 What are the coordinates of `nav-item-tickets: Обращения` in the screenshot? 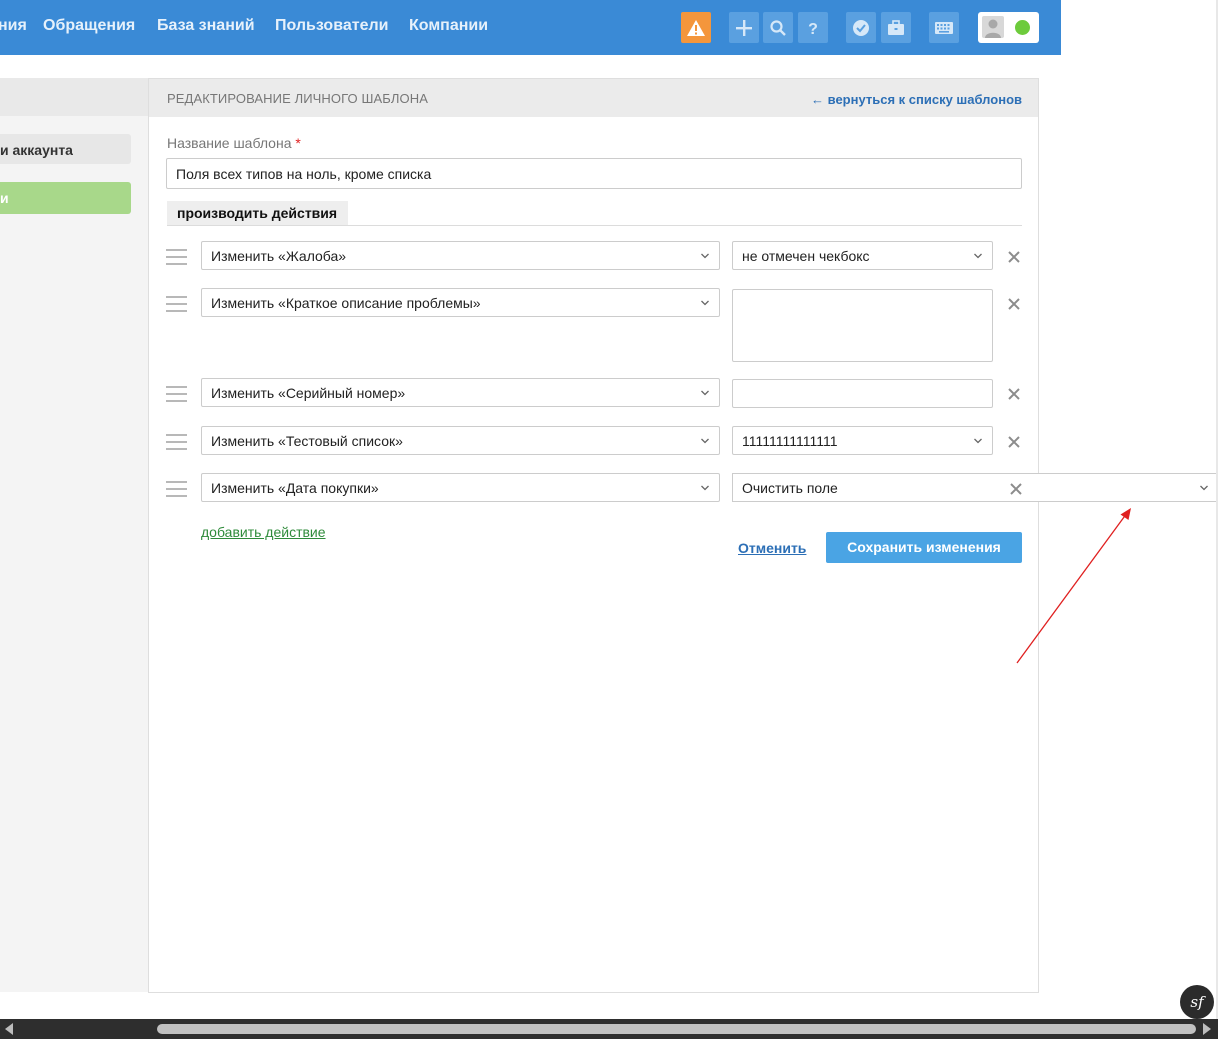 It's located at (89, 26).